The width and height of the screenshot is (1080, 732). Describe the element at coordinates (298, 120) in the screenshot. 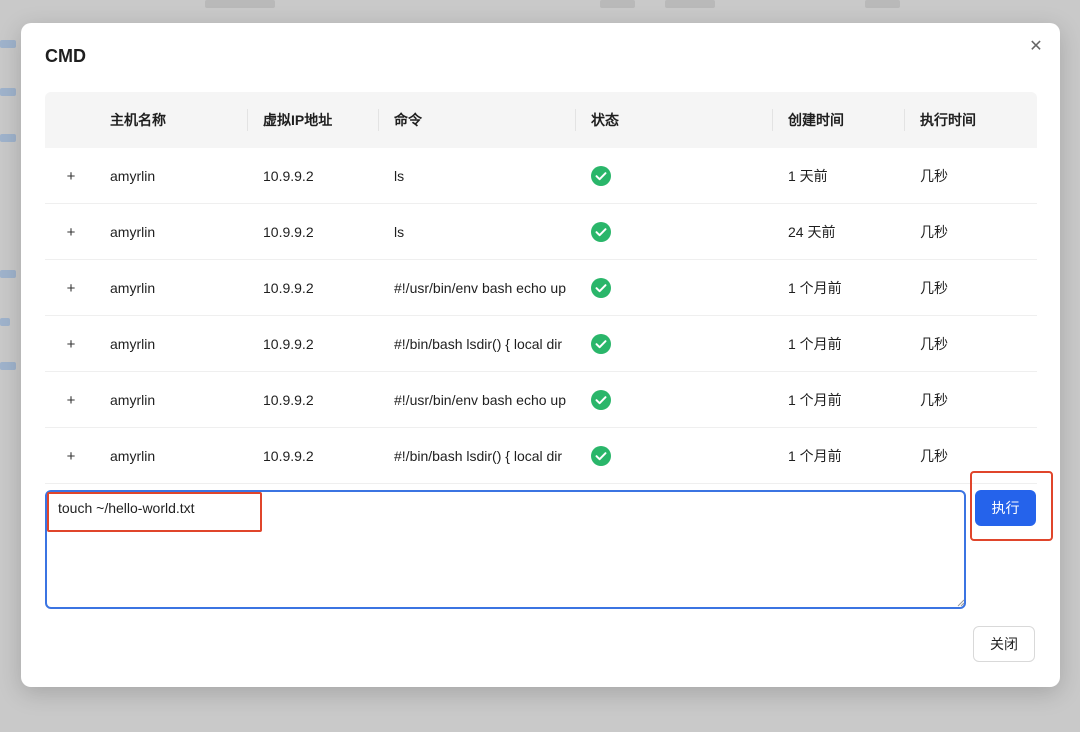

I see `column-header-ip: 虚拟IP地址` at that location.